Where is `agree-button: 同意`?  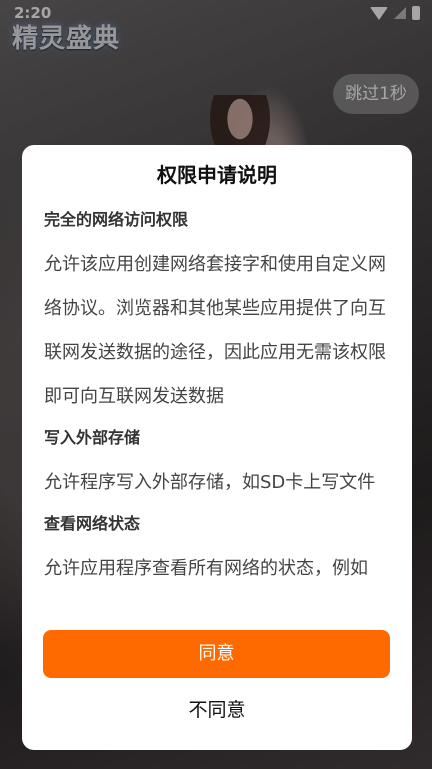 agree-button: 同意 is located at coordinates (216, 654).